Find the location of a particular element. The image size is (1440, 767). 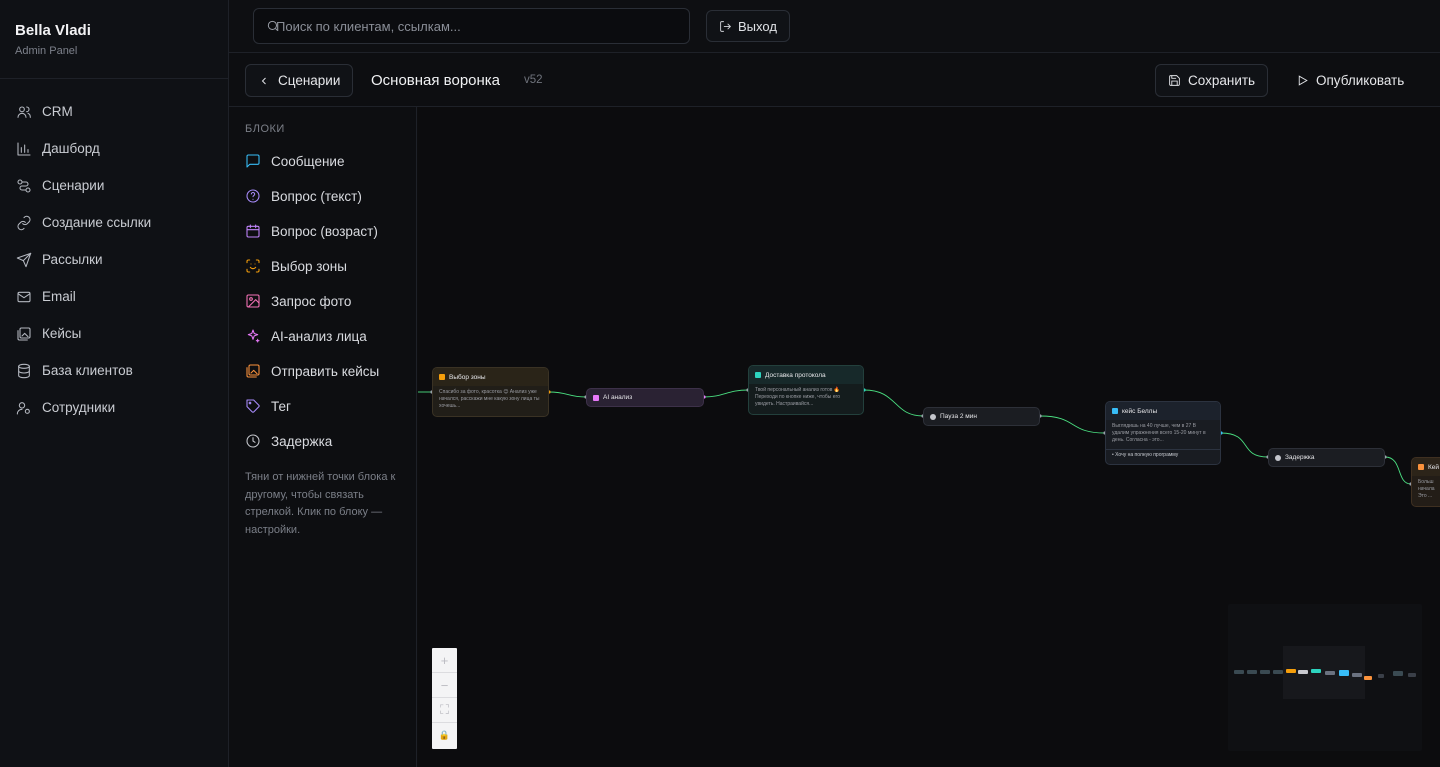

blocks-title: БЛОКИ is located at coordinates (265, 129).